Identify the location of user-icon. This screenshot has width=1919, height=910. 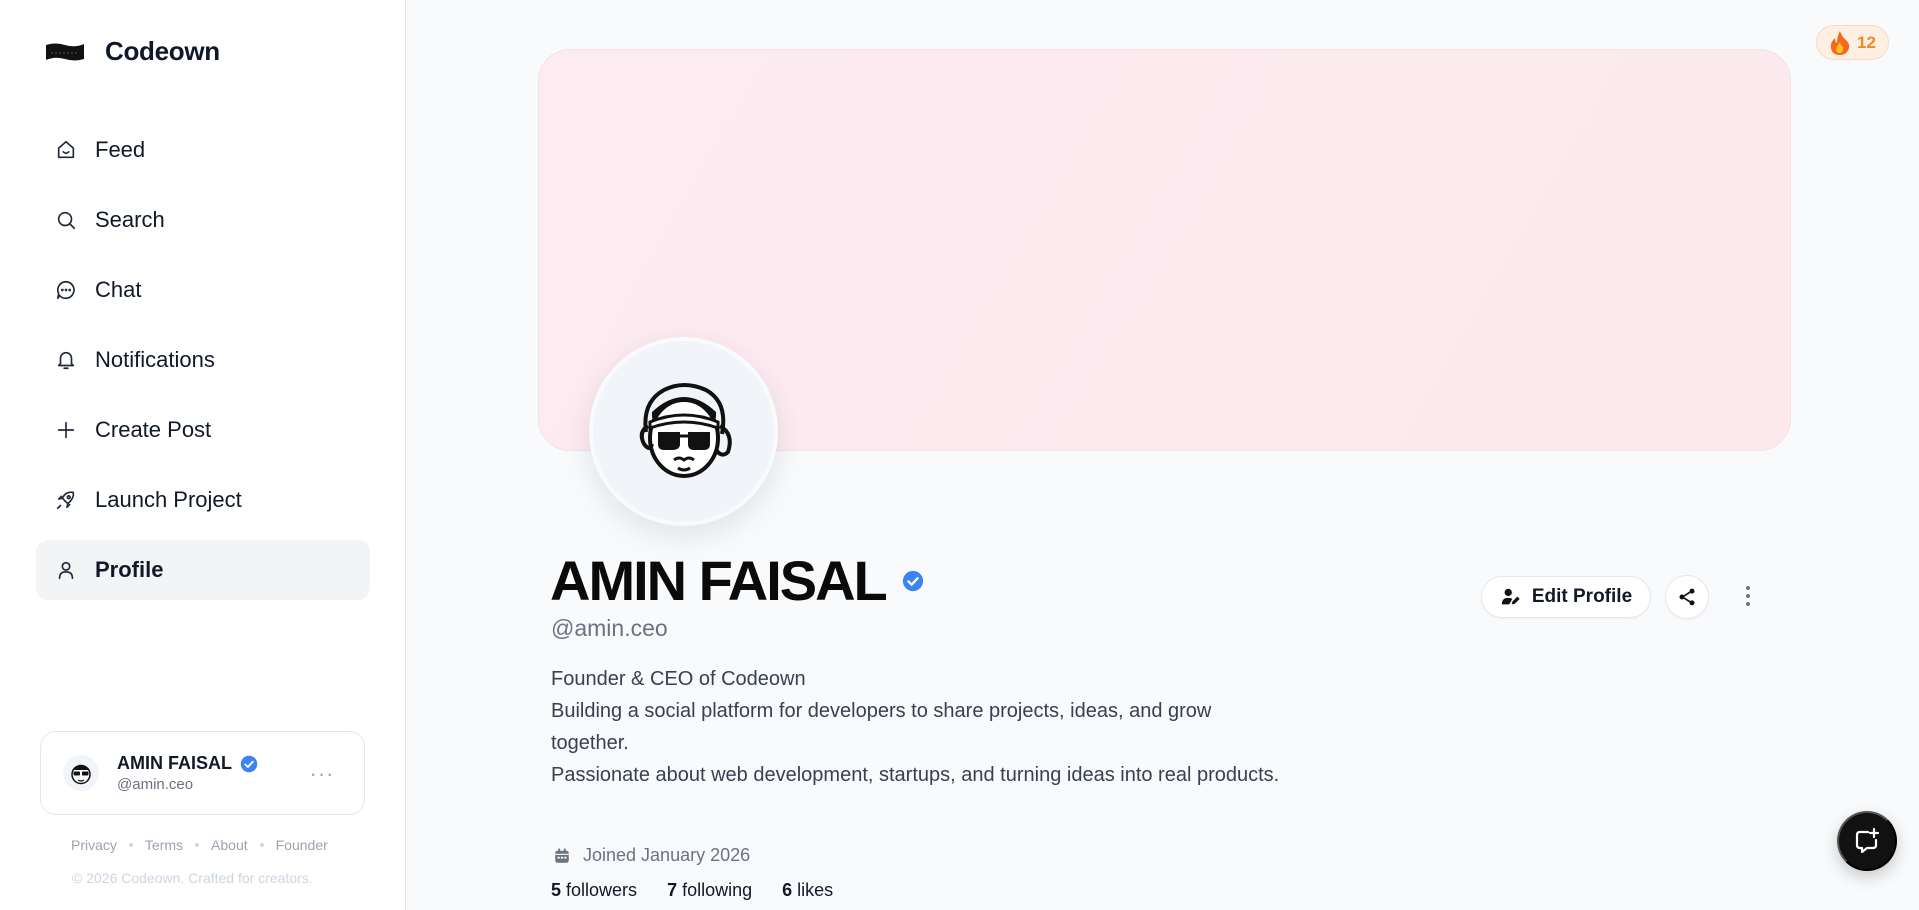
(66, 570).